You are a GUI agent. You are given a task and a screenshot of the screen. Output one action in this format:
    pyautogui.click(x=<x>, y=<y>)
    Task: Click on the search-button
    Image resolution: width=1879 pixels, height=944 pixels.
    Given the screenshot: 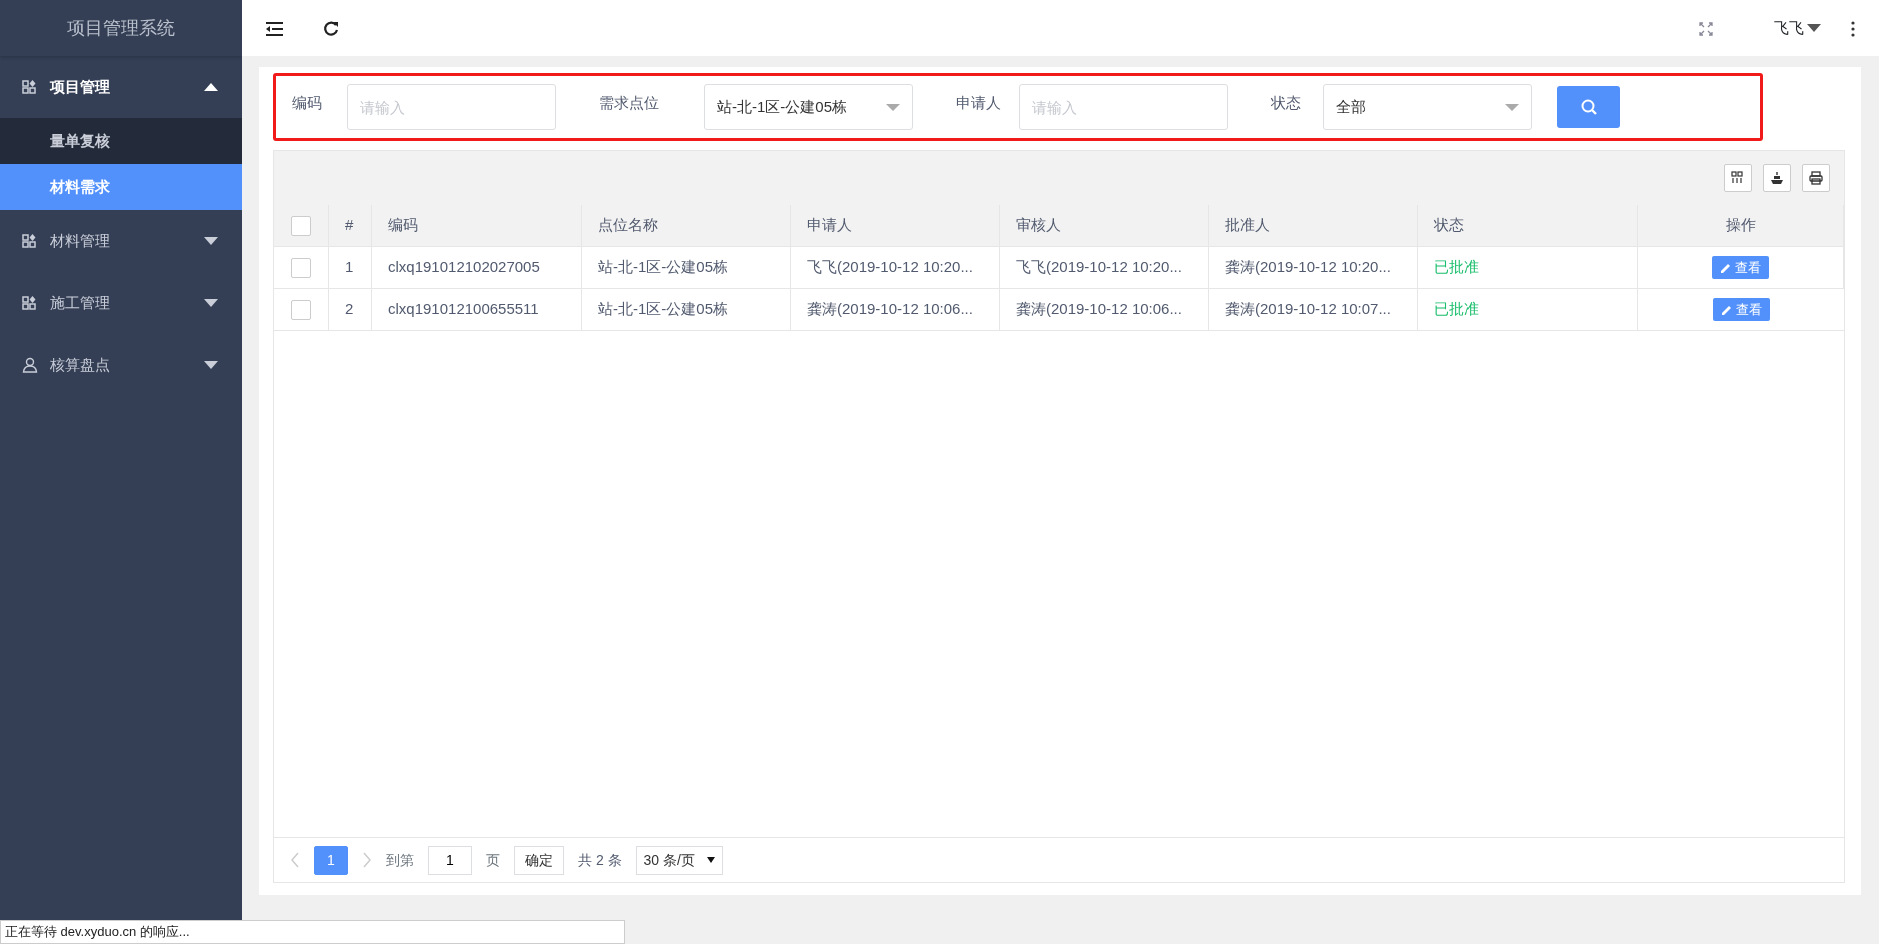 What is the action you would take?
    pyautogui.click(x=1588, y=107)
    